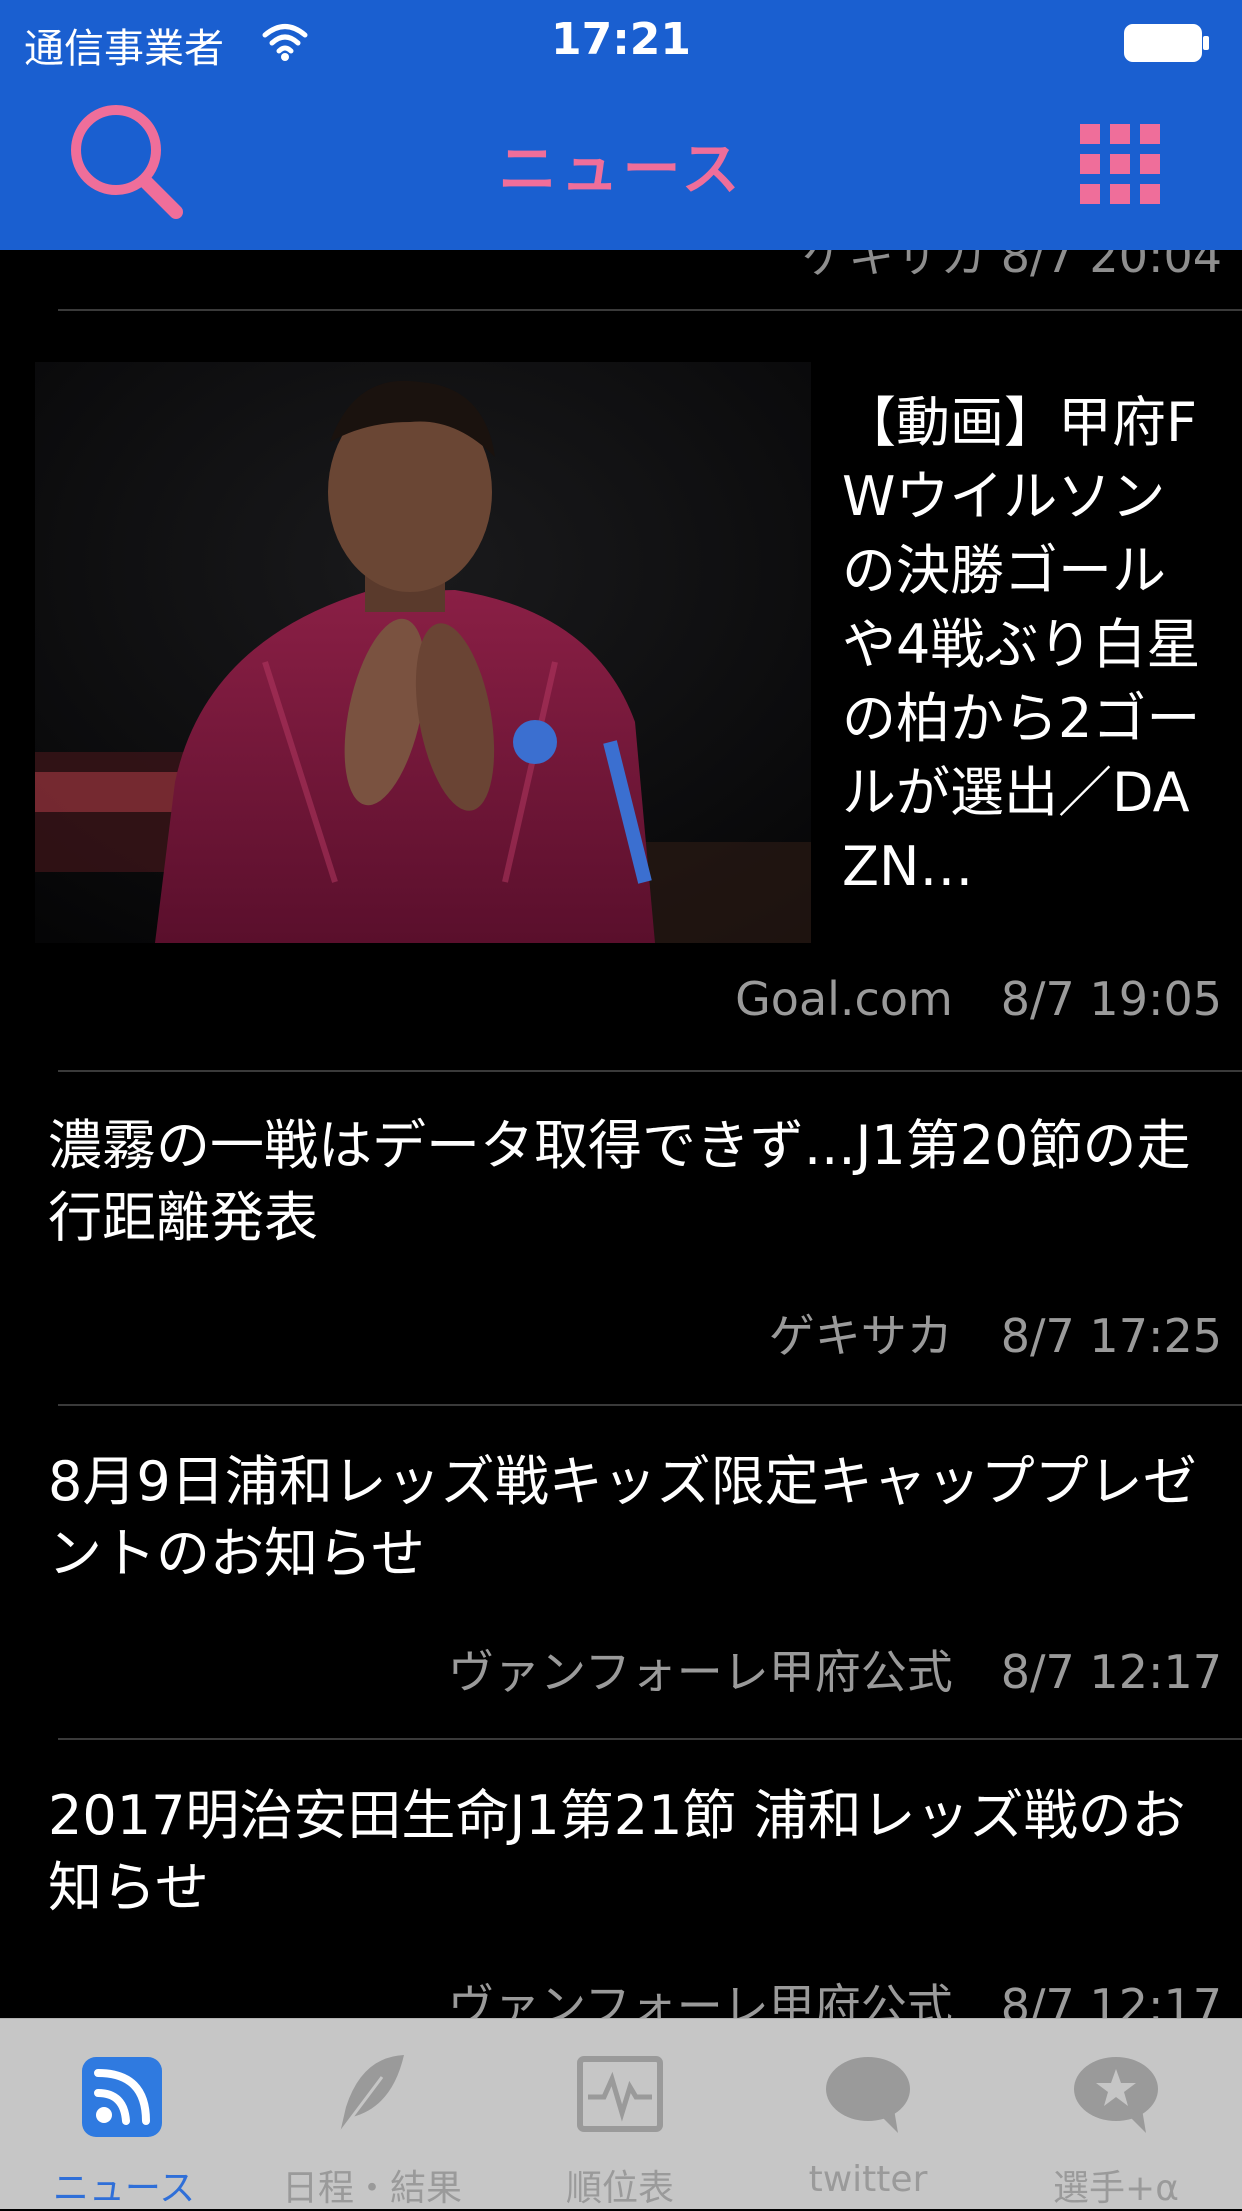 The height and width of the screenshot is (2211, 1242). Describe the element at coordinates (619, 1181) in the screenshot. I see `article-title: 濃霧の一戦はデータ取得できず...J1第20節の走行距離発表` at that location.